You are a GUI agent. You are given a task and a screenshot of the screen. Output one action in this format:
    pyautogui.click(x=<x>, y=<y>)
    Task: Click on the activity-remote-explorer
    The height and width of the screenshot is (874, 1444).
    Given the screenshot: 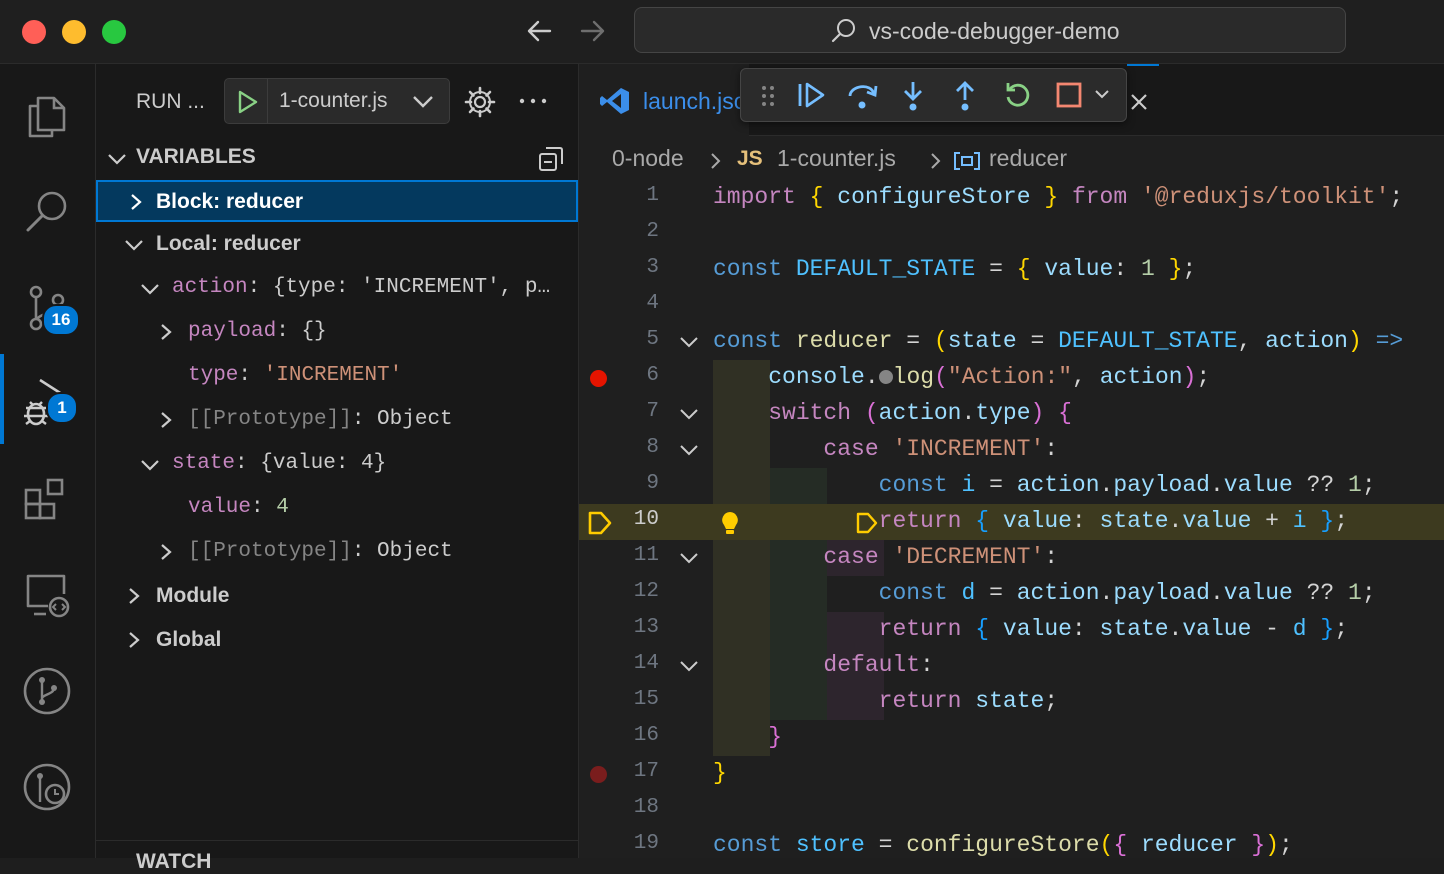 What is the action you would take?
    pyautogui.click(x=48, y=593)
    